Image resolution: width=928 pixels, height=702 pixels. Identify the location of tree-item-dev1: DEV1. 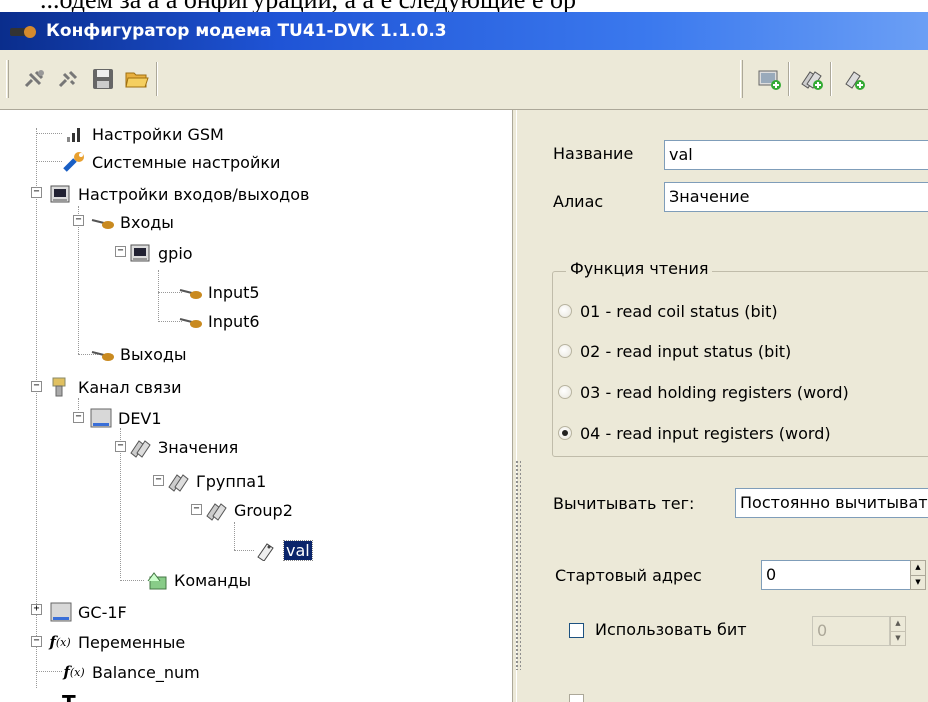
(125, 418).